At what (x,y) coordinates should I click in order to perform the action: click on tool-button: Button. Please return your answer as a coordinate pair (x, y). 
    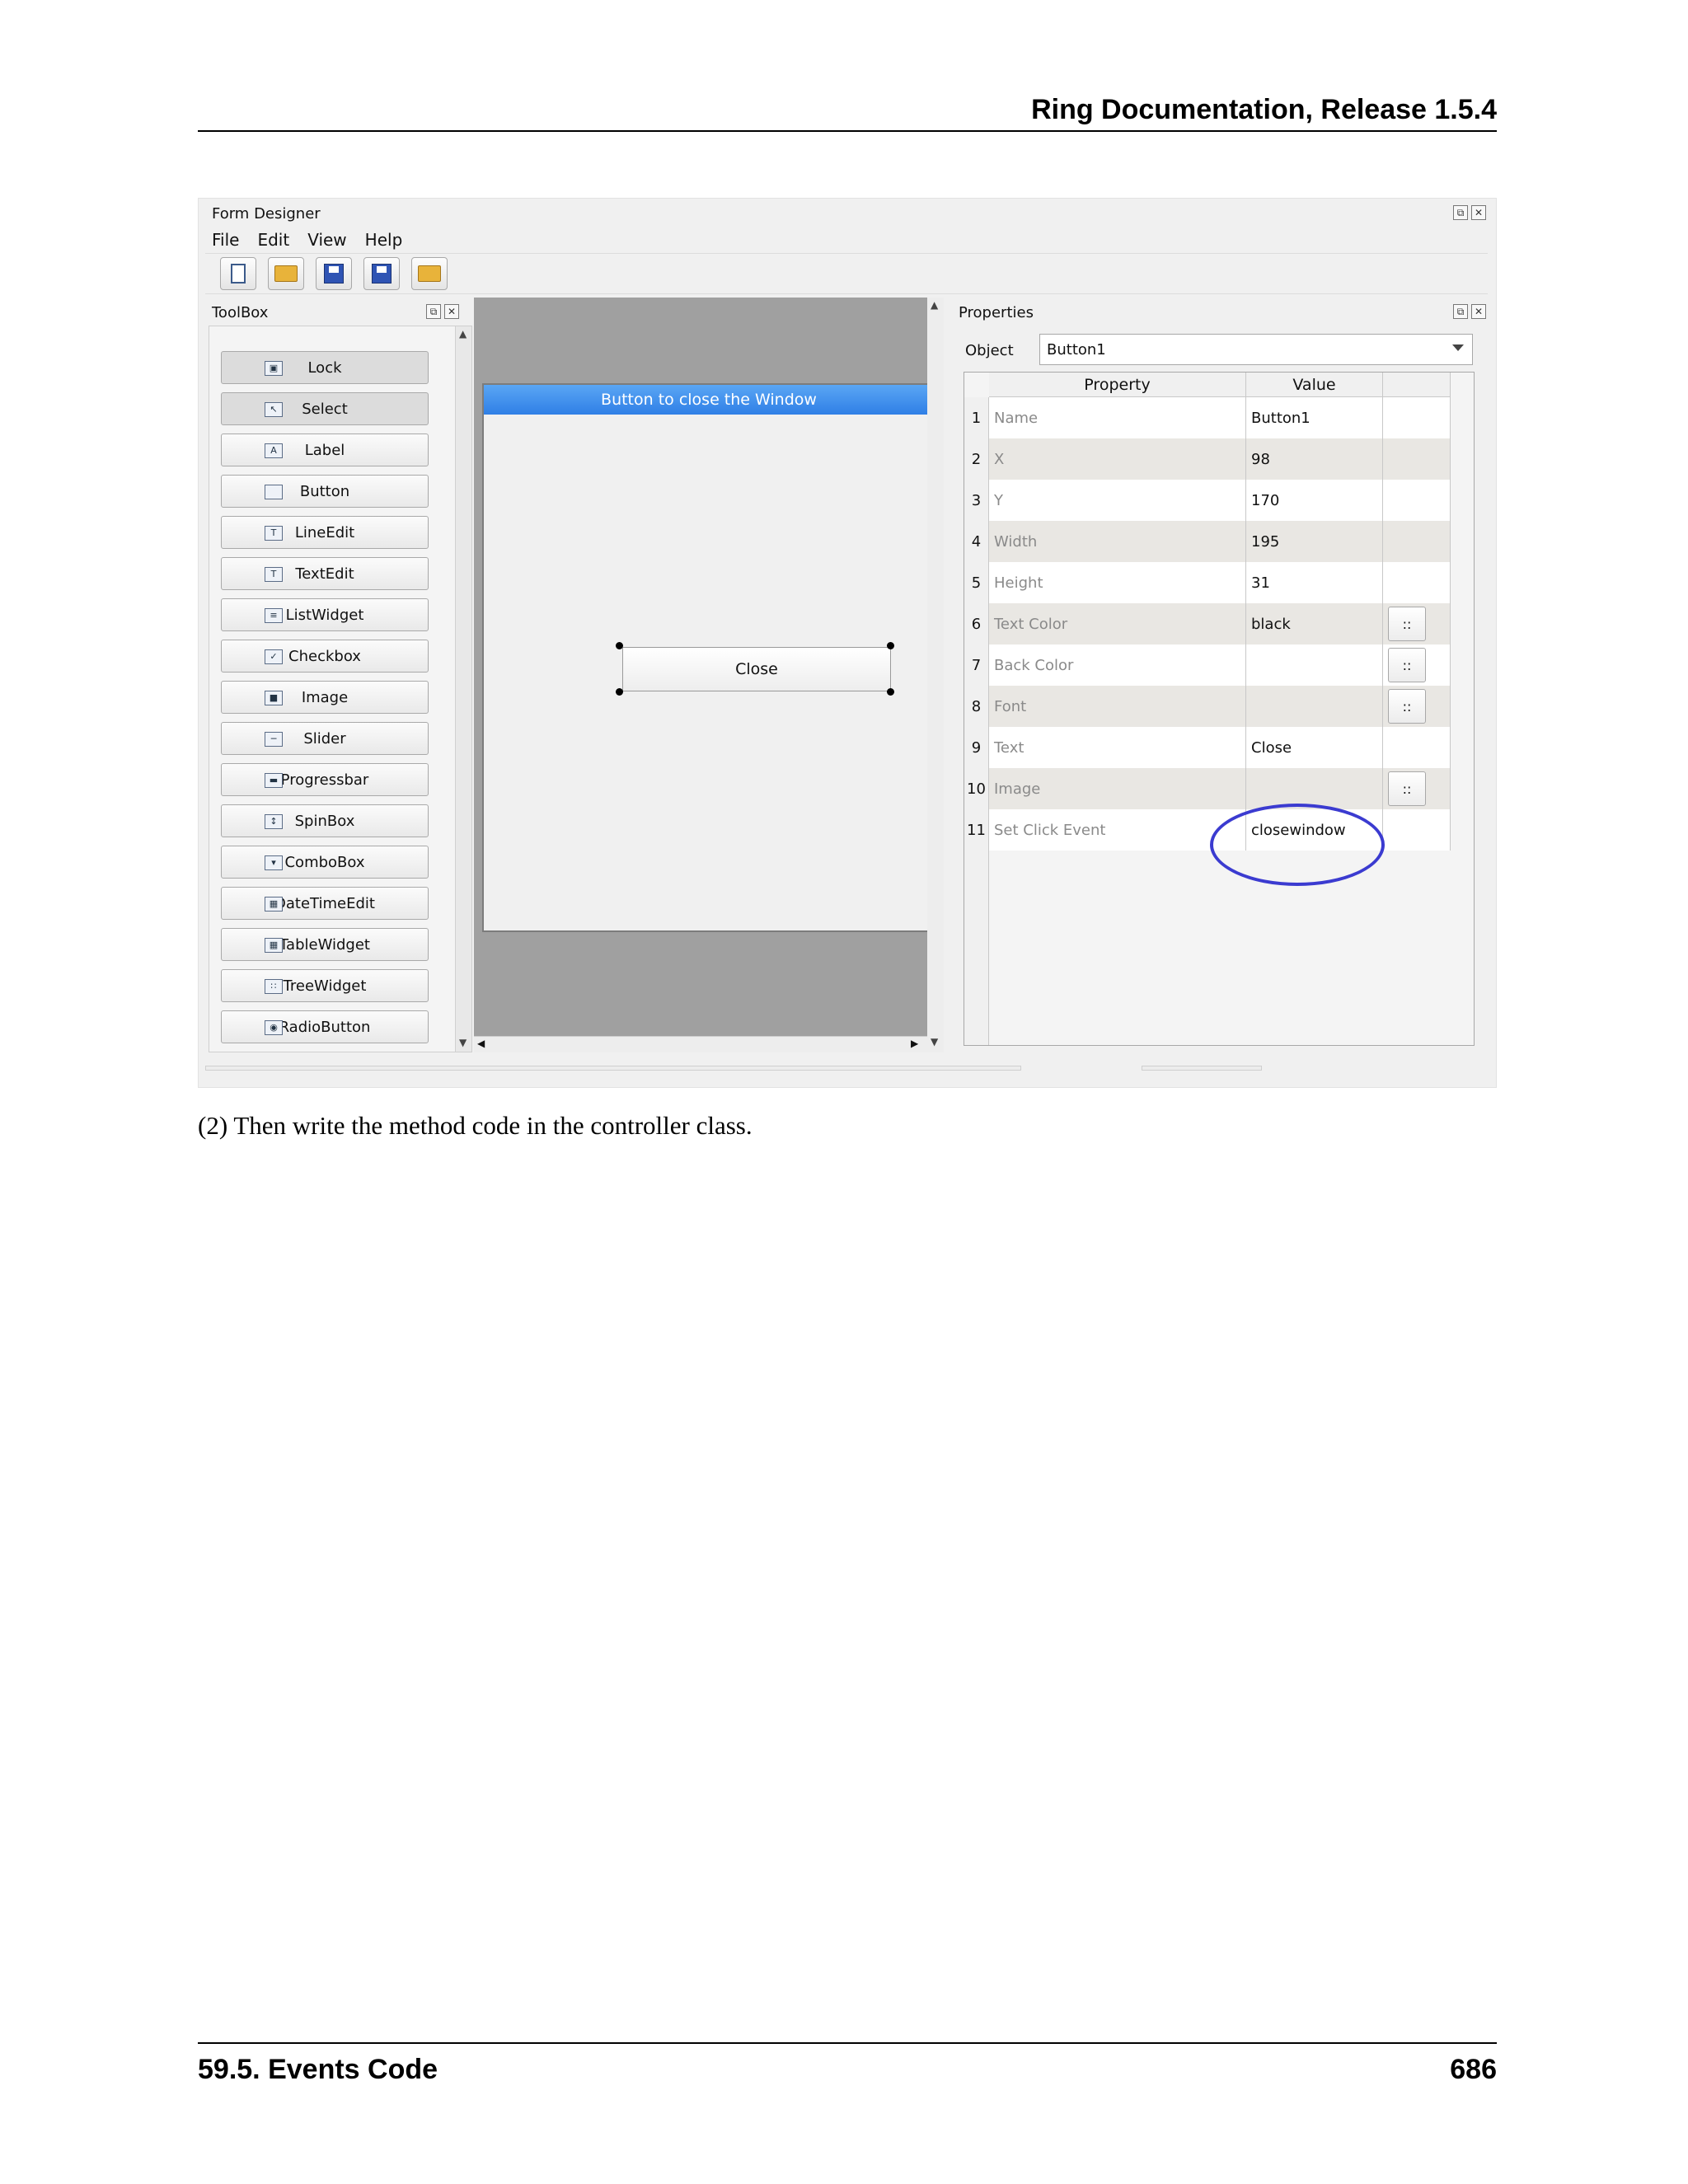
    Looking at the image, I should click on (325, 491).